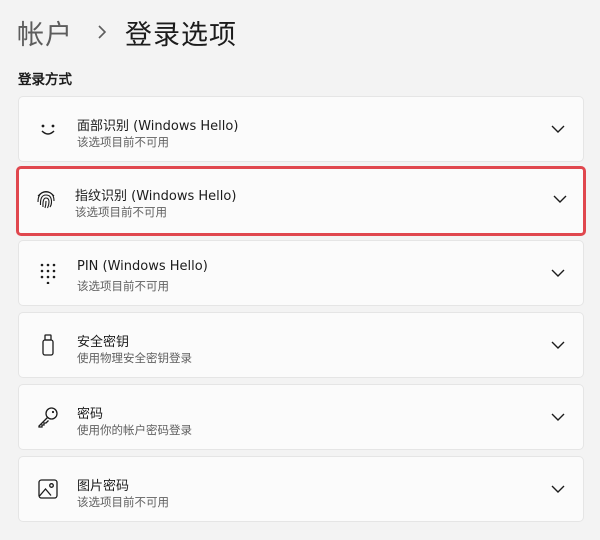 Image resolution: width=600 pixels, height=540 pixels. I want to click on option-subtitle: 使用你的帐户密码登录, so click(134, 430).